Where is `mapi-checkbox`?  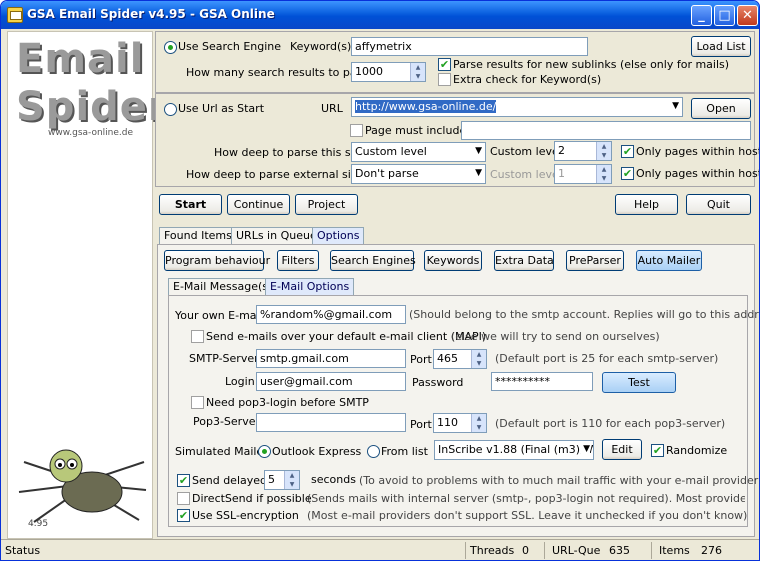 mapi-checkbox is located at coordinates (197, 336).